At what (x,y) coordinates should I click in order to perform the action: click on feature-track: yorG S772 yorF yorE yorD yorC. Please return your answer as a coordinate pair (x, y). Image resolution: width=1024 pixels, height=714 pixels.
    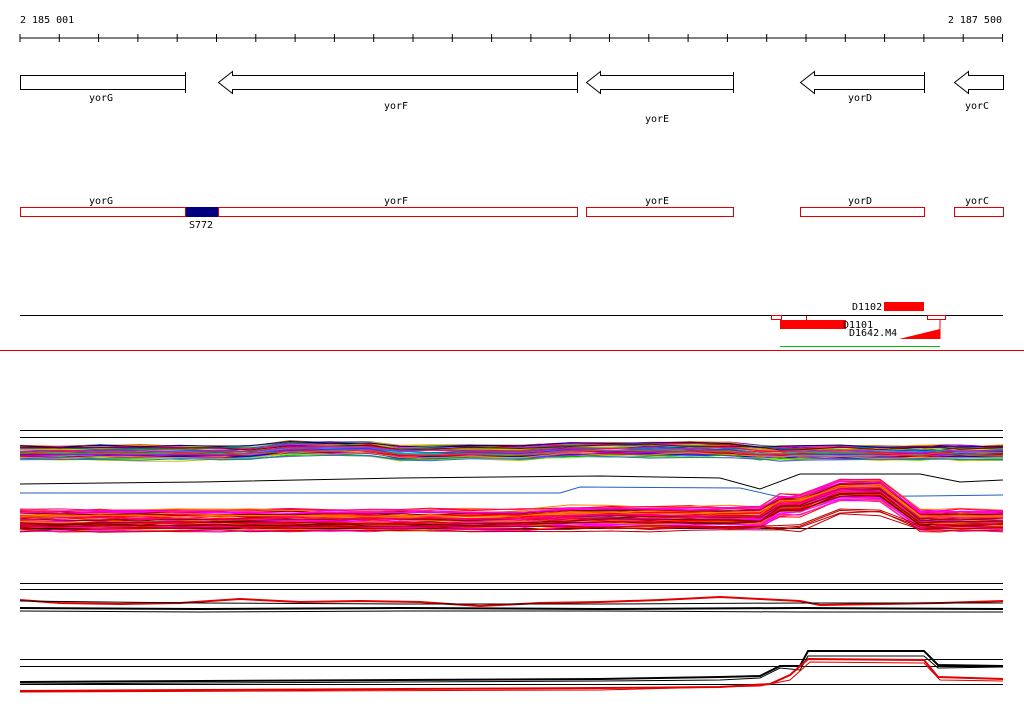
    Looking at the image, I should click on (512, 213).